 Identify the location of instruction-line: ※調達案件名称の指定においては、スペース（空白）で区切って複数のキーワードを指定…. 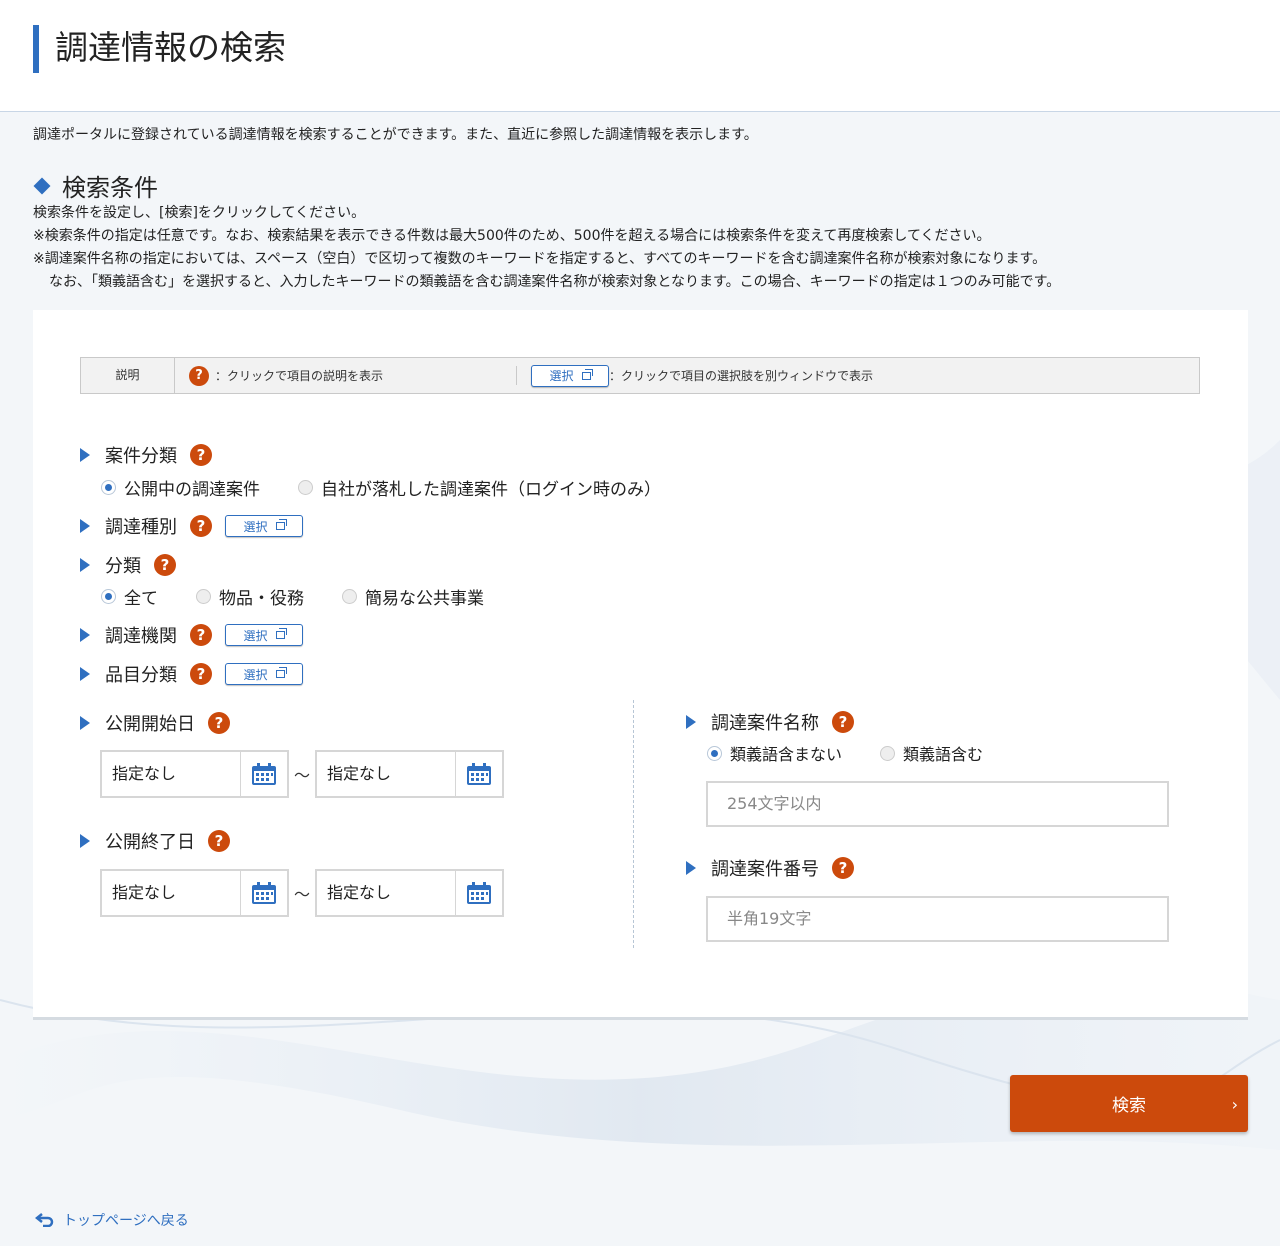
(540, 259).